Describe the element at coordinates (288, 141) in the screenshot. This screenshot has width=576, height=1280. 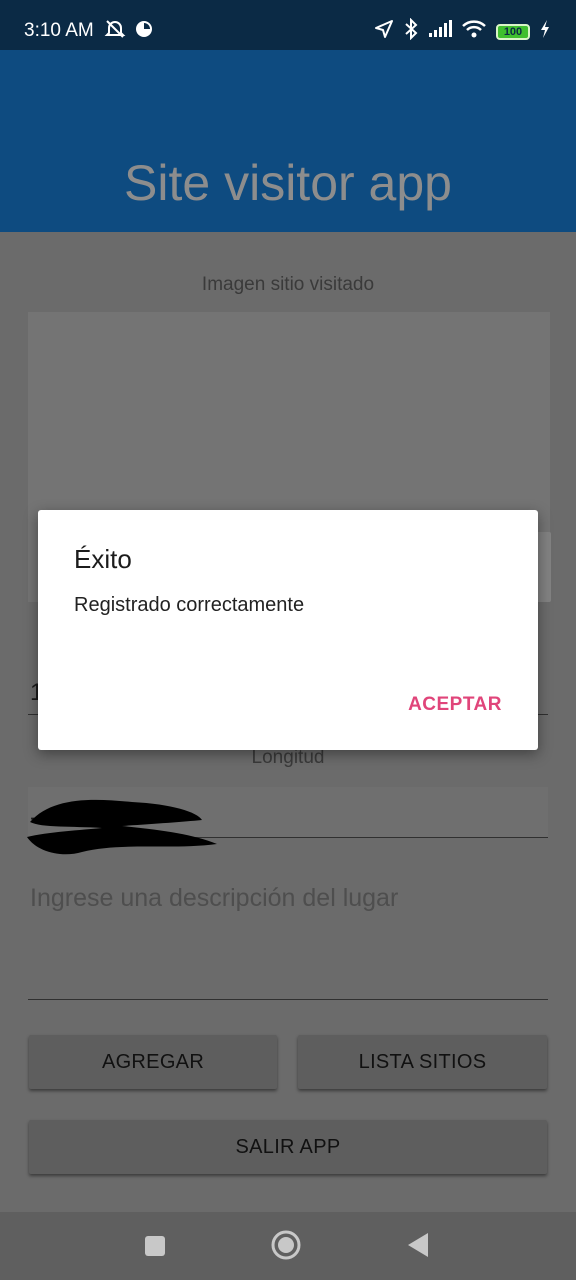
I see `app-bar: Site visitor app` at that location.